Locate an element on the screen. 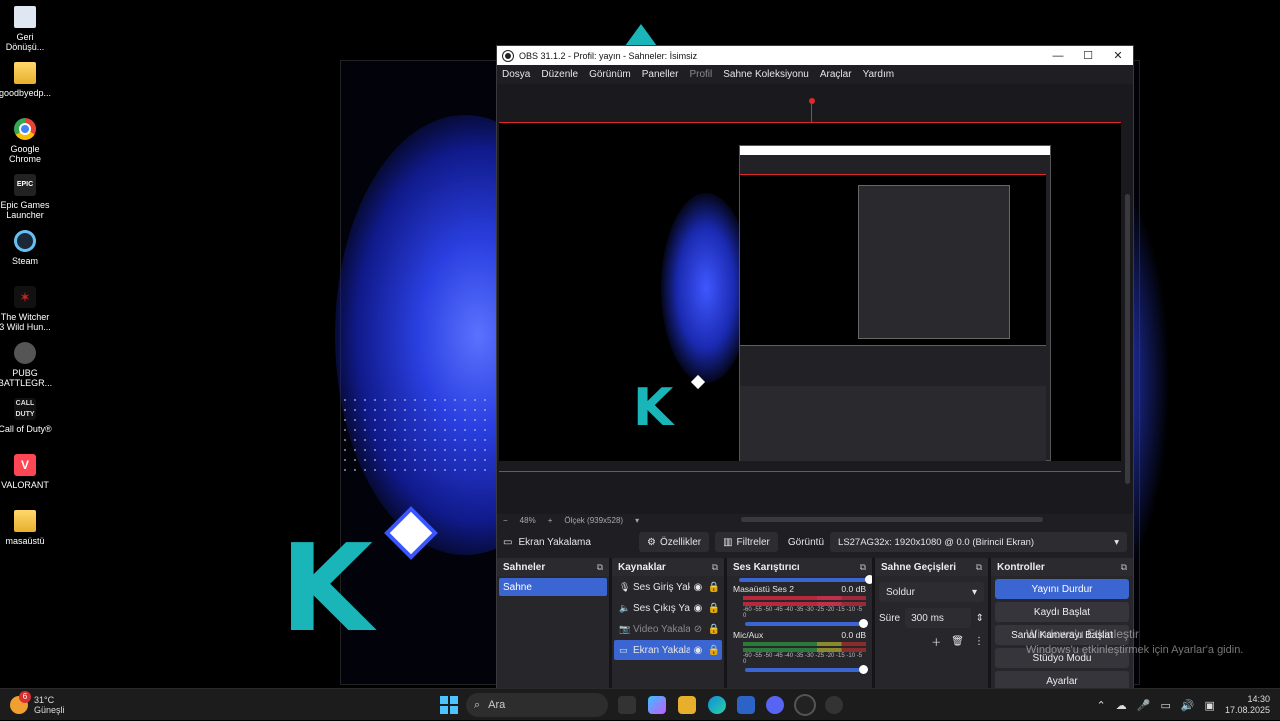 This screenshot has height=721, width=1280. more-icon: ⋮ is located at coordinates (979, 641).